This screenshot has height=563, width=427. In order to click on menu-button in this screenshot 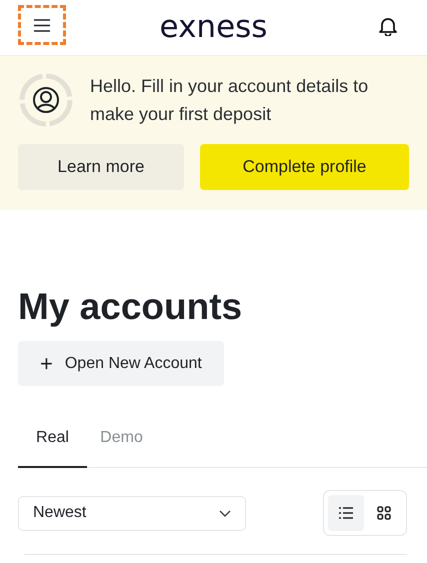, I will do `click(42, 25)`.